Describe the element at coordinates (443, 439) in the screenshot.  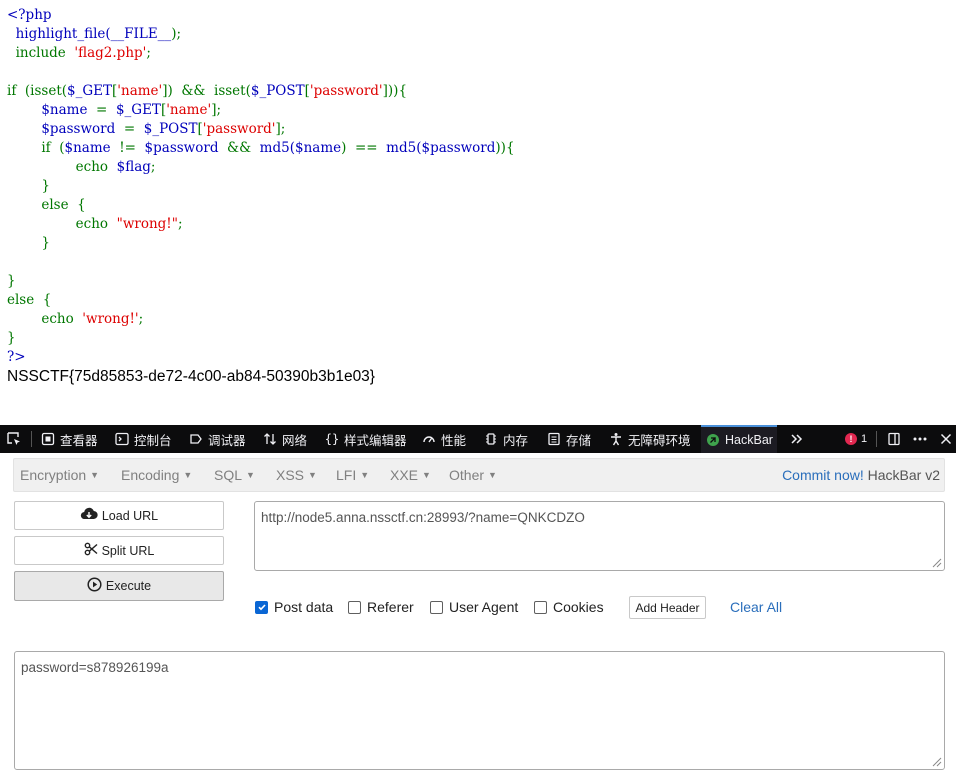
I see `tab-performance: 性能` at that location.